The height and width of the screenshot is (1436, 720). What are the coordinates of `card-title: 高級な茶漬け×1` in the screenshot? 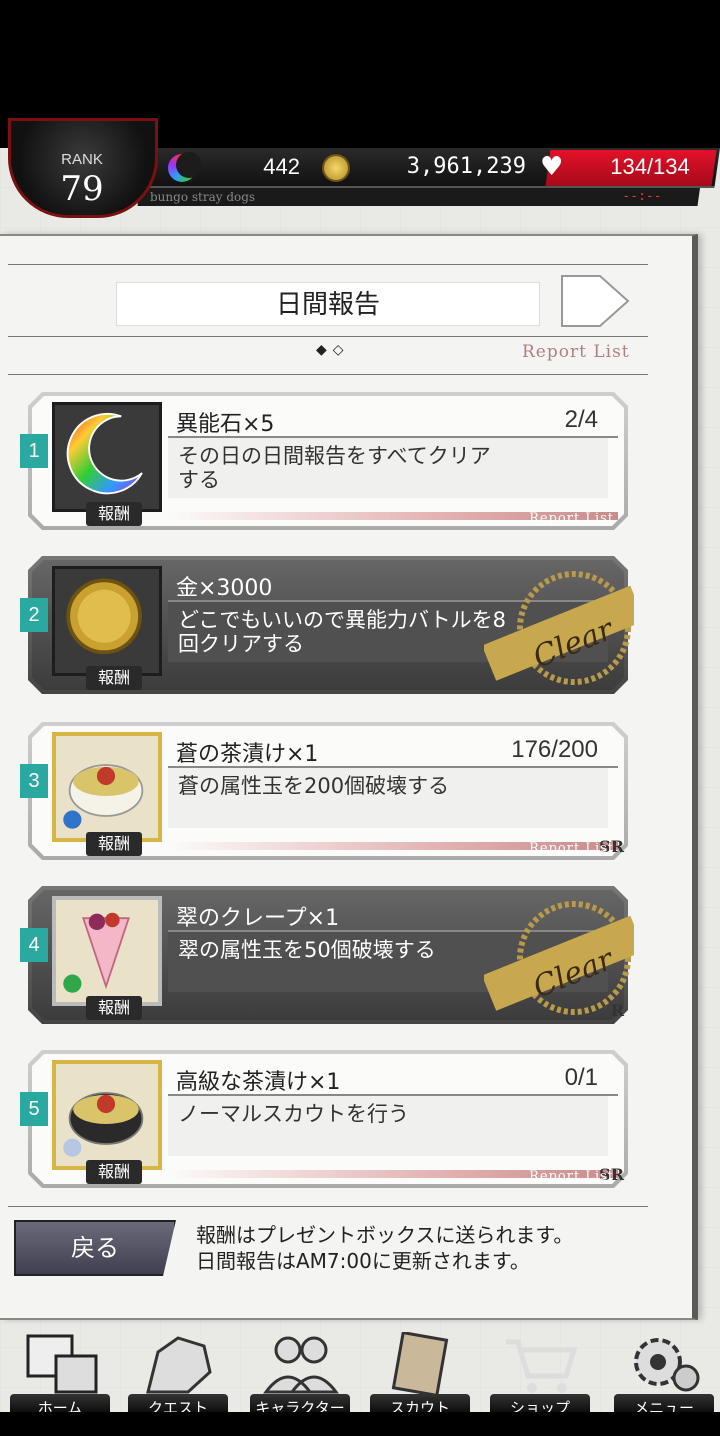 It's located at (258, 1082).